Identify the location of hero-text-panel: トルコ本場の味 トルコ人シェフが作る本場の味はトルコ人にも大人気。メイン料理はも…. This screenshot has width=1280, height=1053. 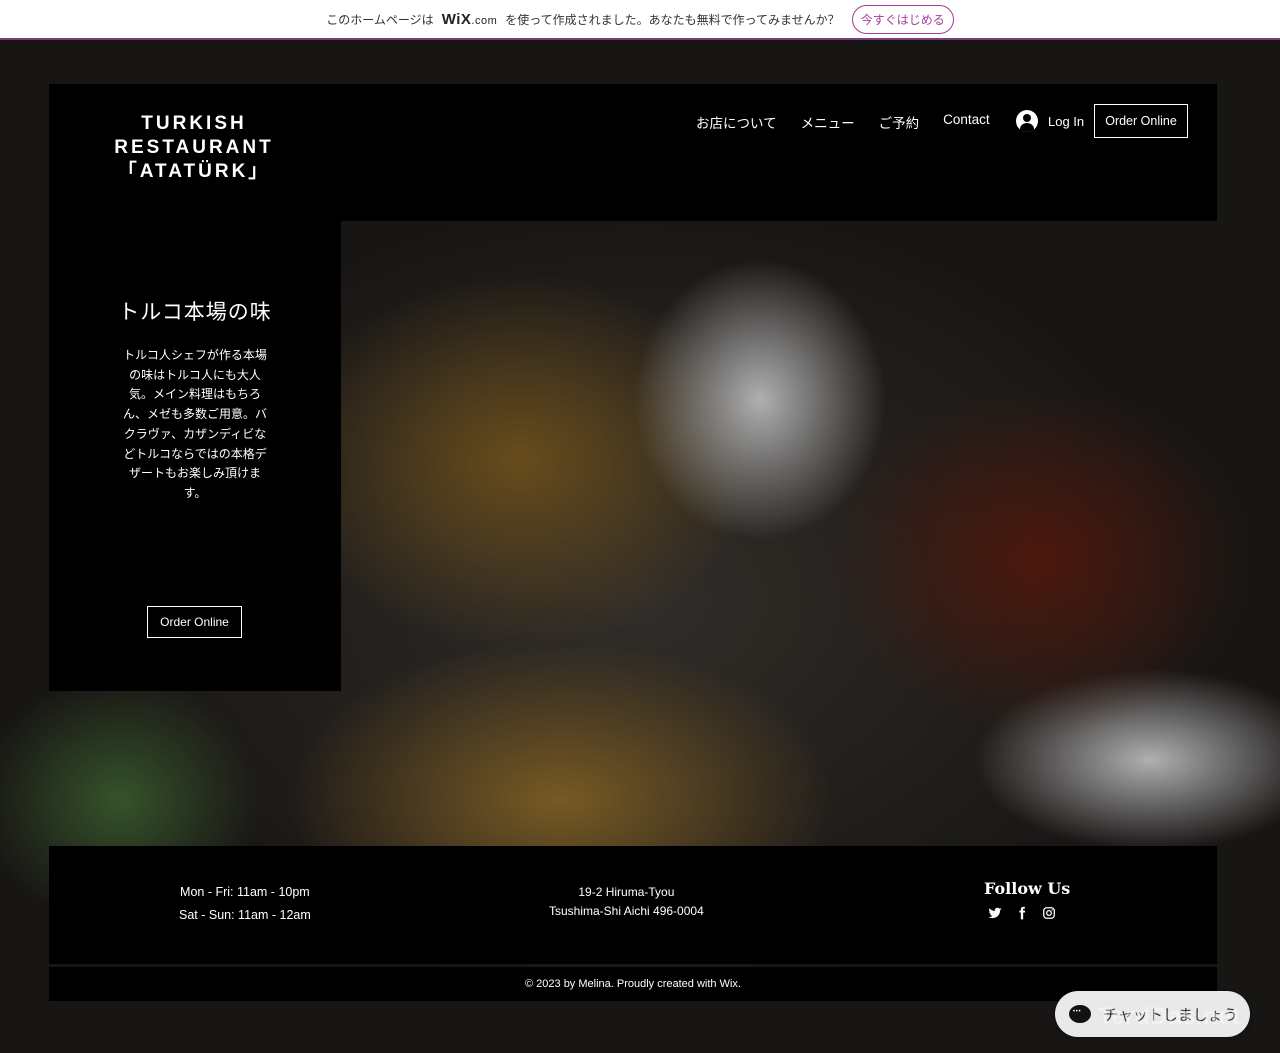
(195, 456).